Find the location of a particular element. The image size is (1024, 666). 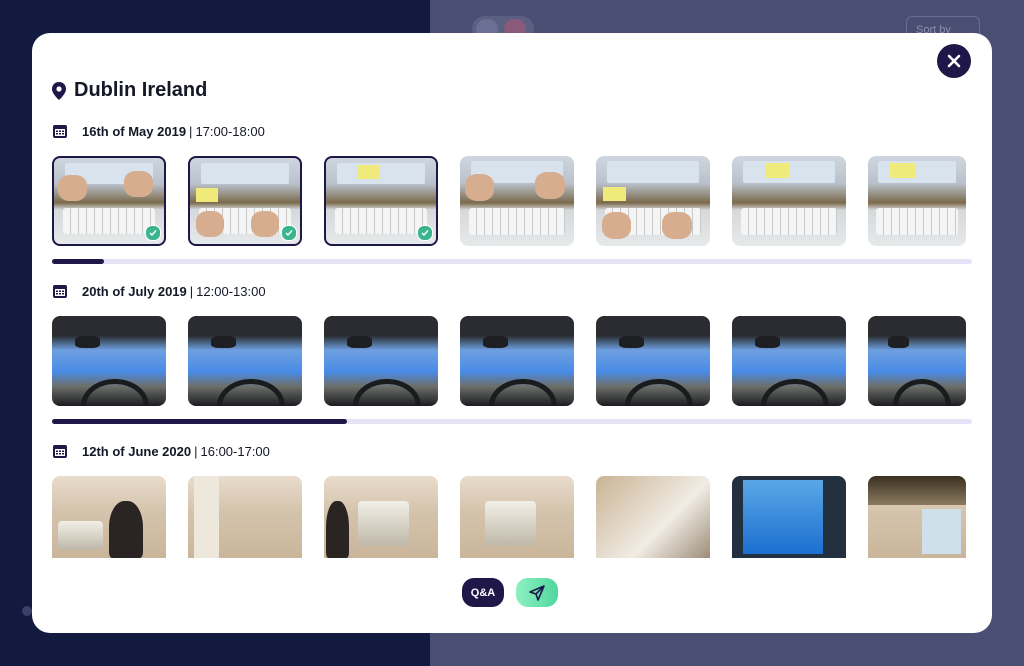

section-time: 17:00-18:00 is located at coordinates (230, 131).